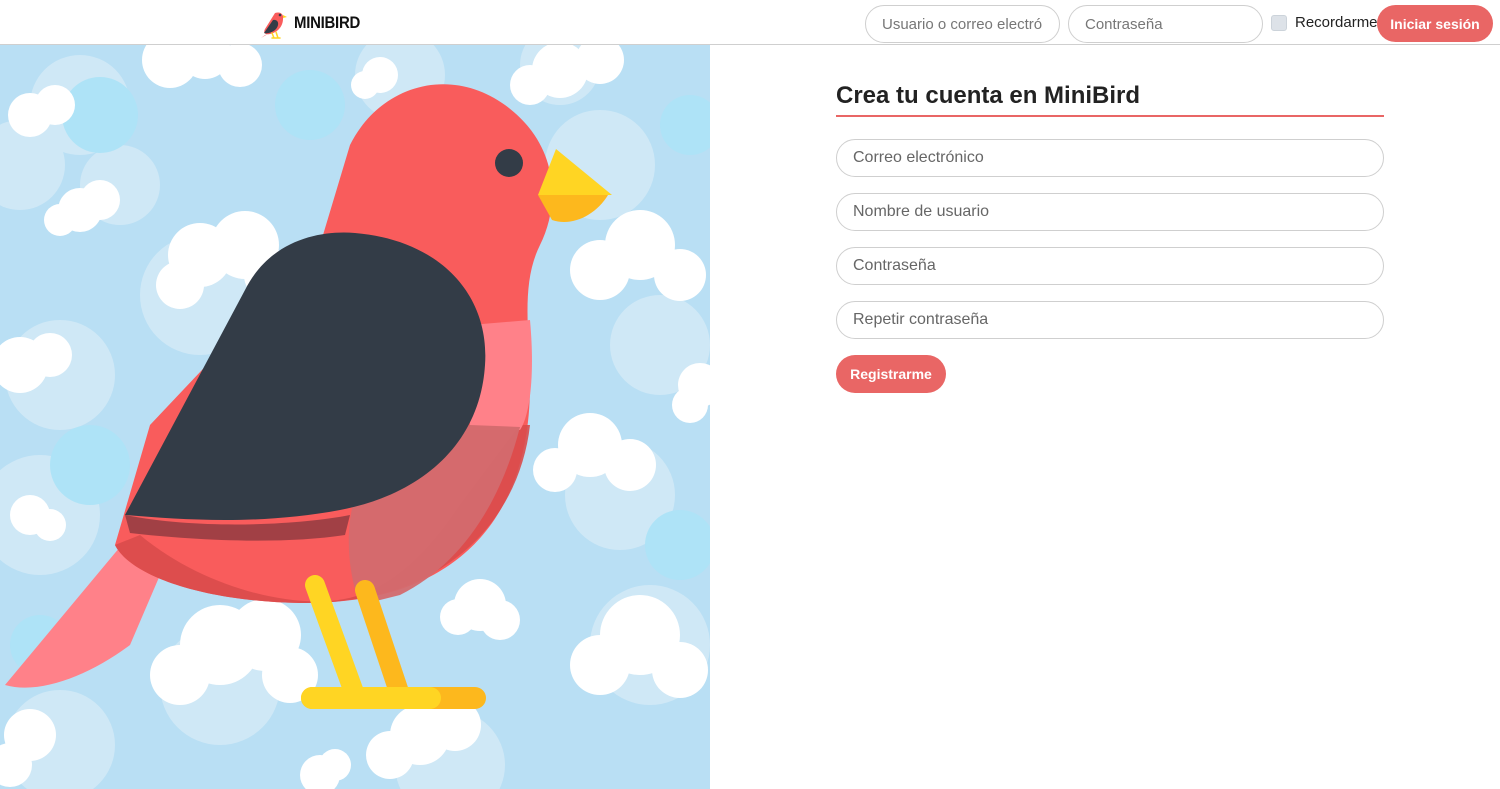 This screenshot has height=789, width=1500. Describe the element at coordinates (1279, 22) in the screenshot. I see `remember-checkbox` at that location.